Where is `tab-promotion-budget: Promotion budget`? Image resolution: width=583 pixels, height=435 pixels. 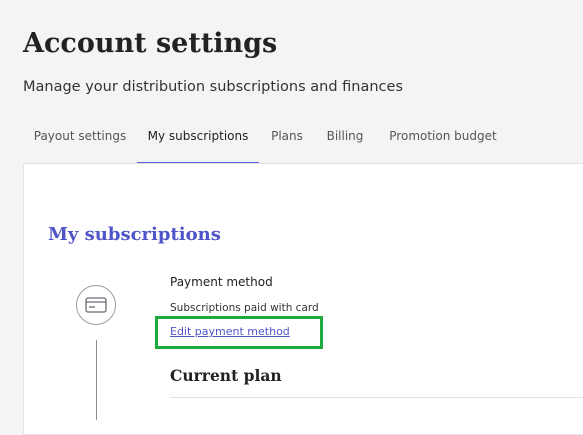
tab-promotion-budget: Promotion budget is located at coordinates (443, 141).